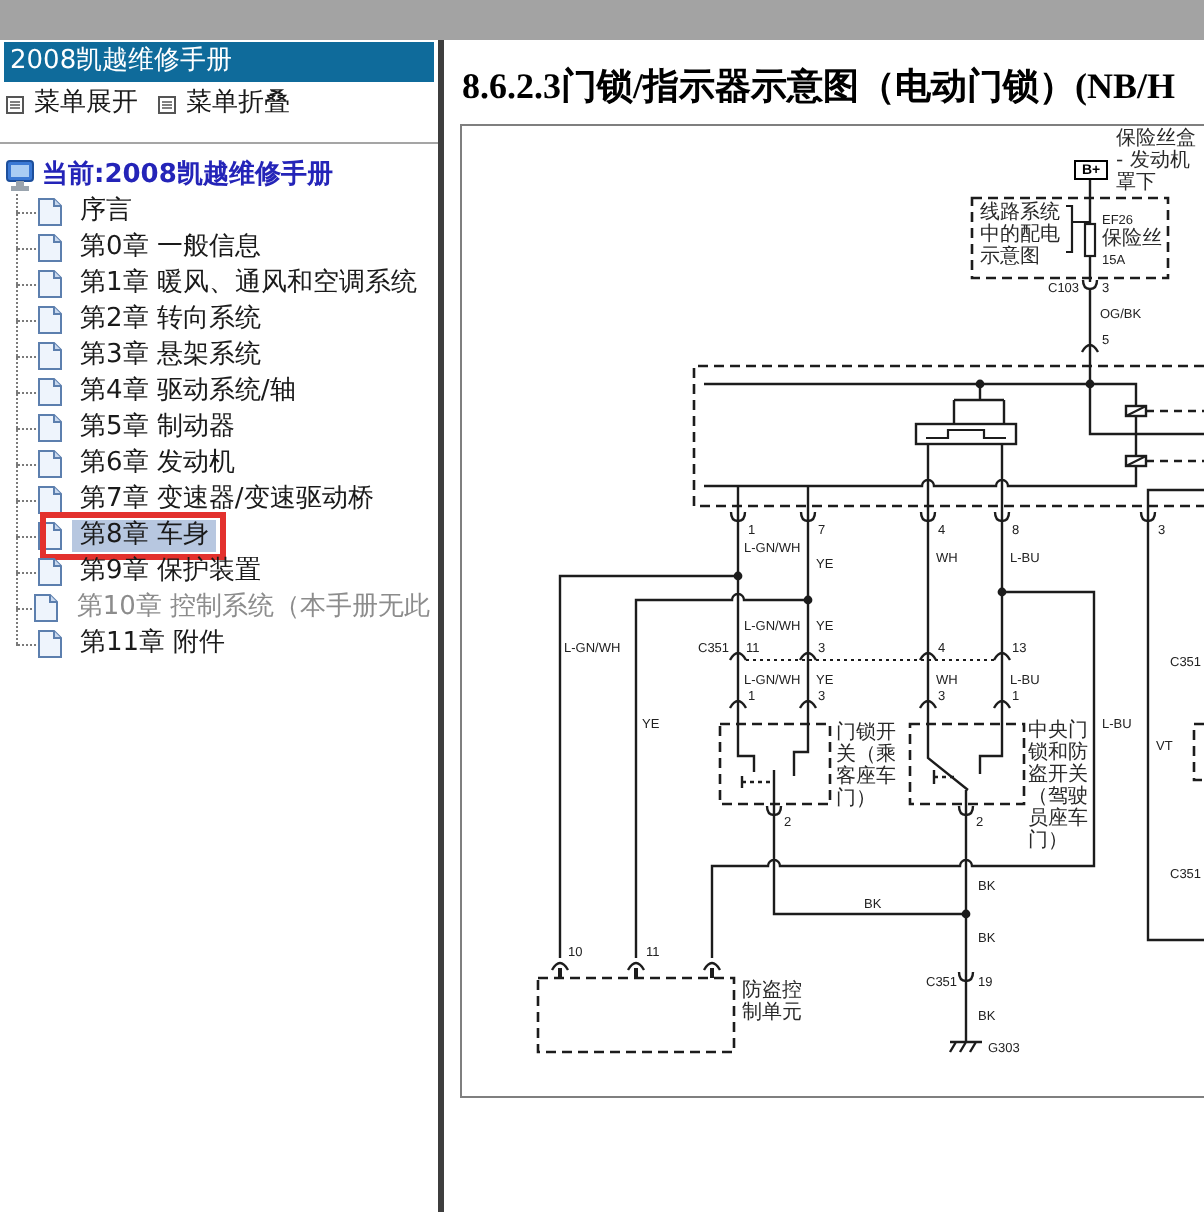 The width and height of the screenshot is (1204, 1212). I want to click on menu-link: 菜单折叠, so click(224, 104).